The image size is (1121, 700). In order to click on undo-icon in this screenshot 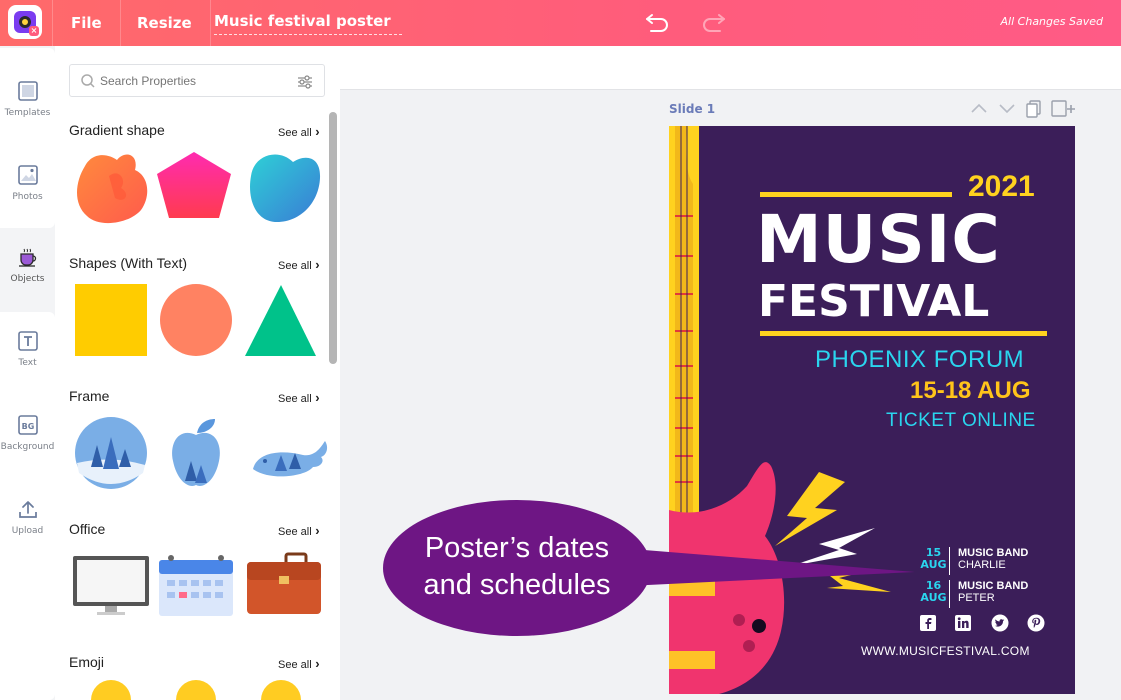, I will do `click(657, 22)`.